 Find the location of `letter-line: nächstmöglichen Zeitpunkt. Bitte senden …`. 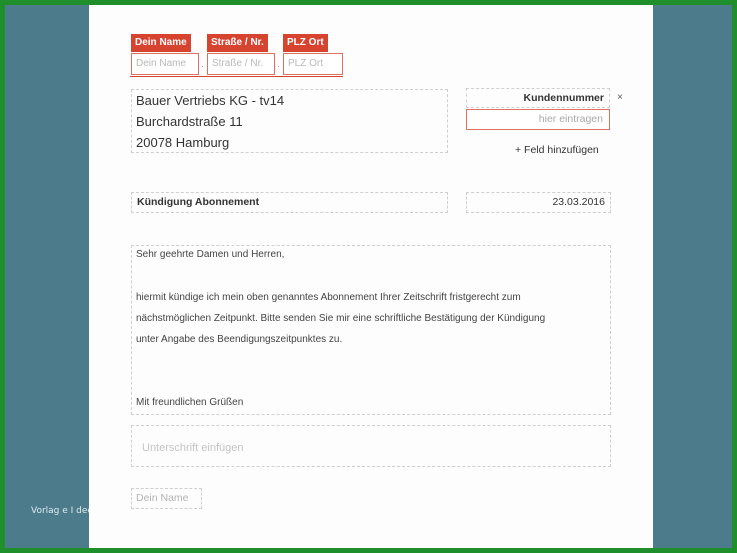

letter-line: nächstmöglichen Zeitpunkt. Bitte senden … is located at coordinates (341, 318).